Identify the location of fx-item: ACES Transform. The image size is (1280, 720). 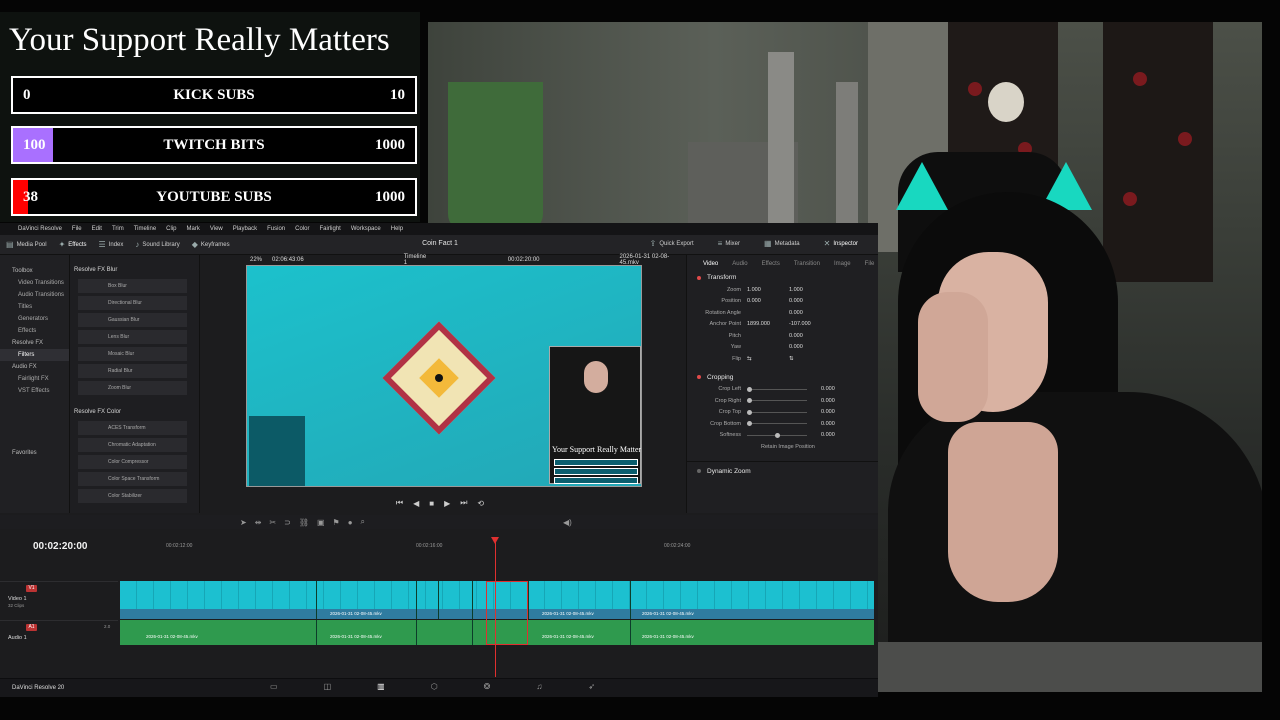
(132, 428).